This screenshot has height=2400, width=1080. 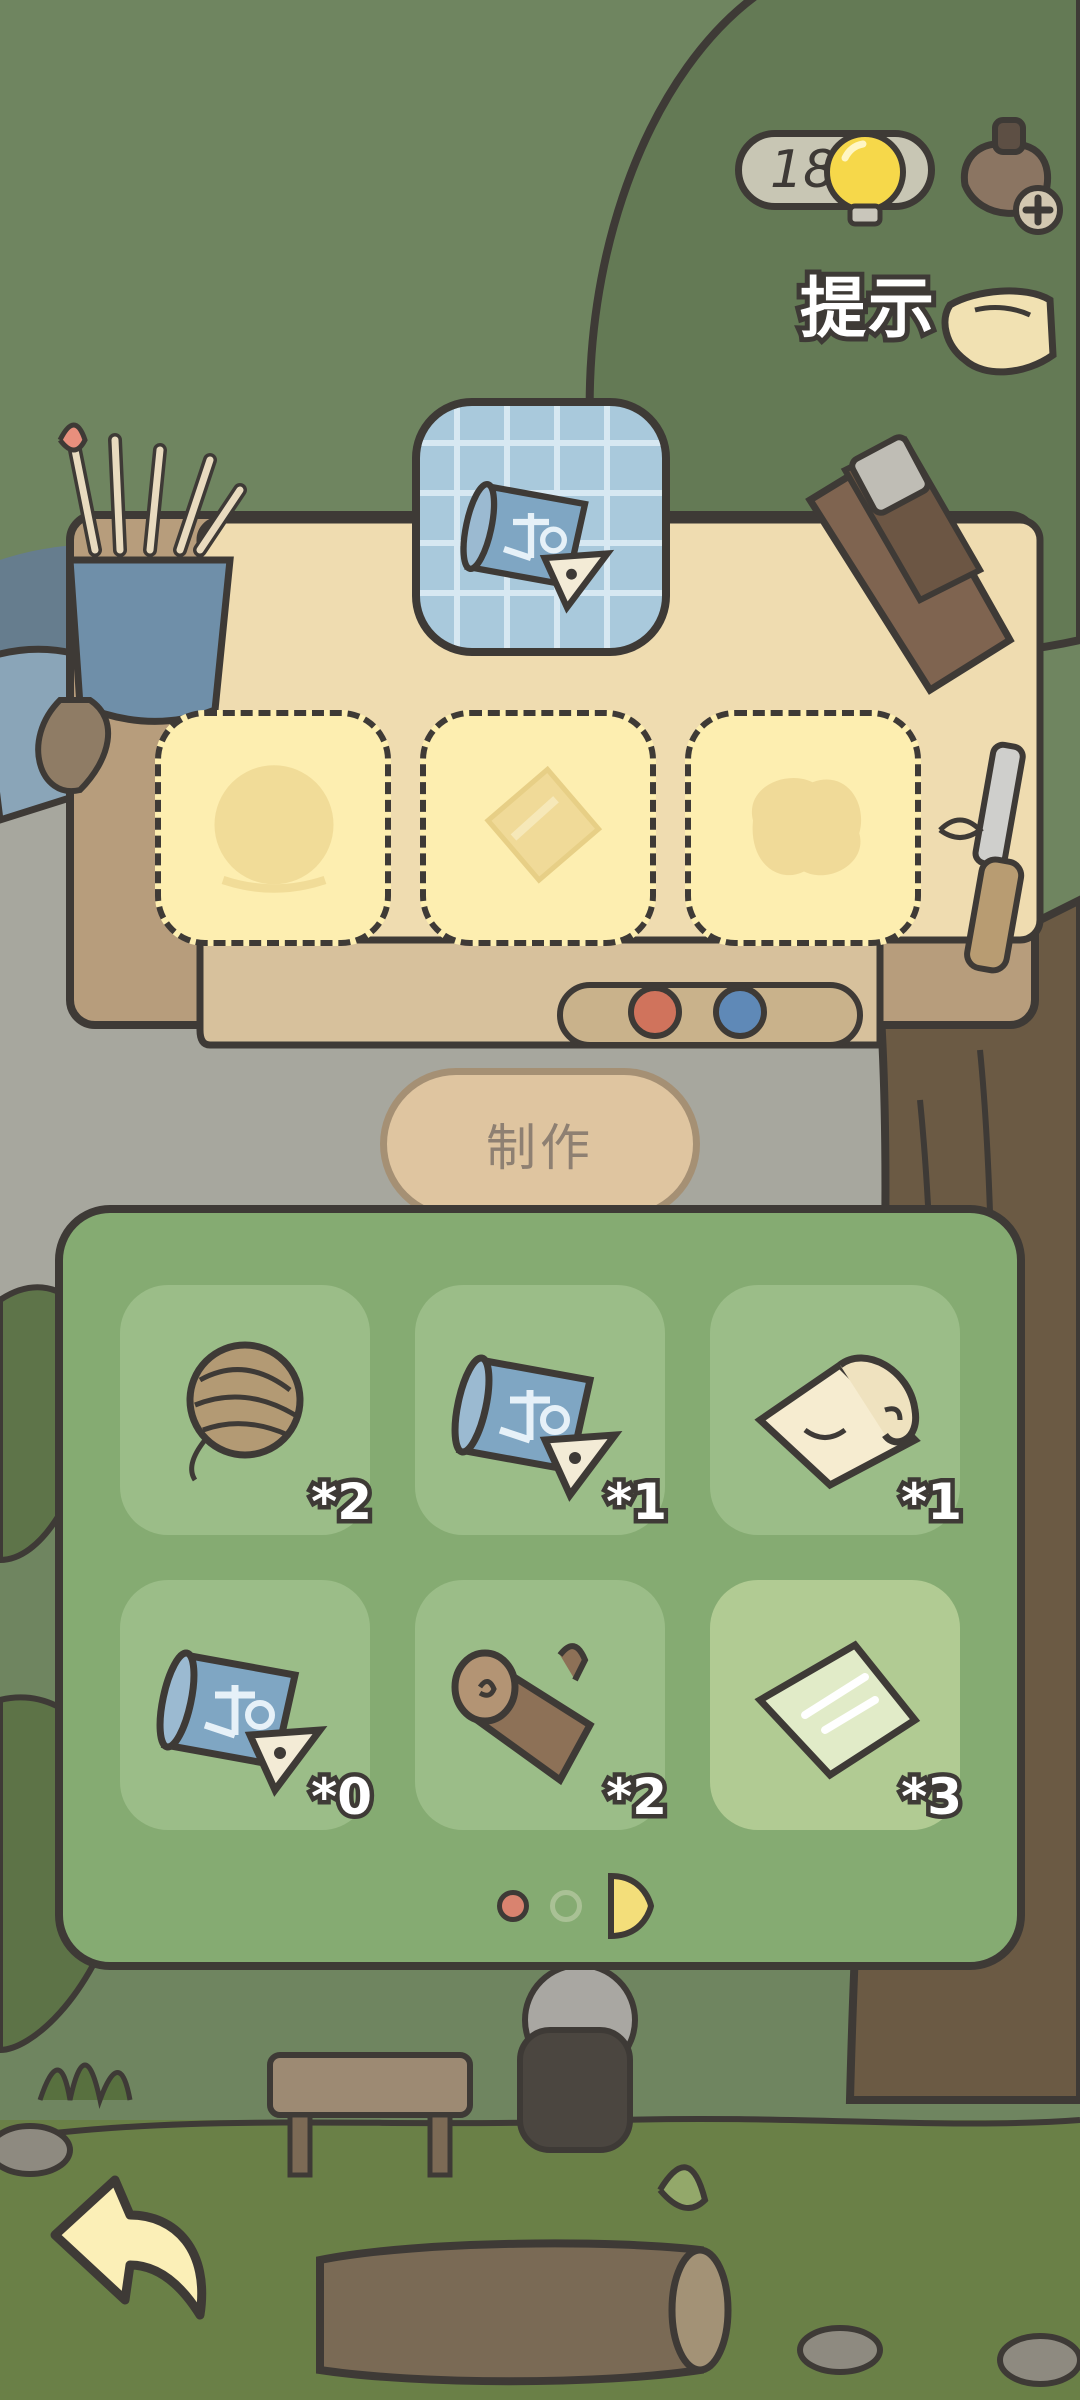 I want to click on inventory-item-wood-log: *2, so click(x=543, y=1705).